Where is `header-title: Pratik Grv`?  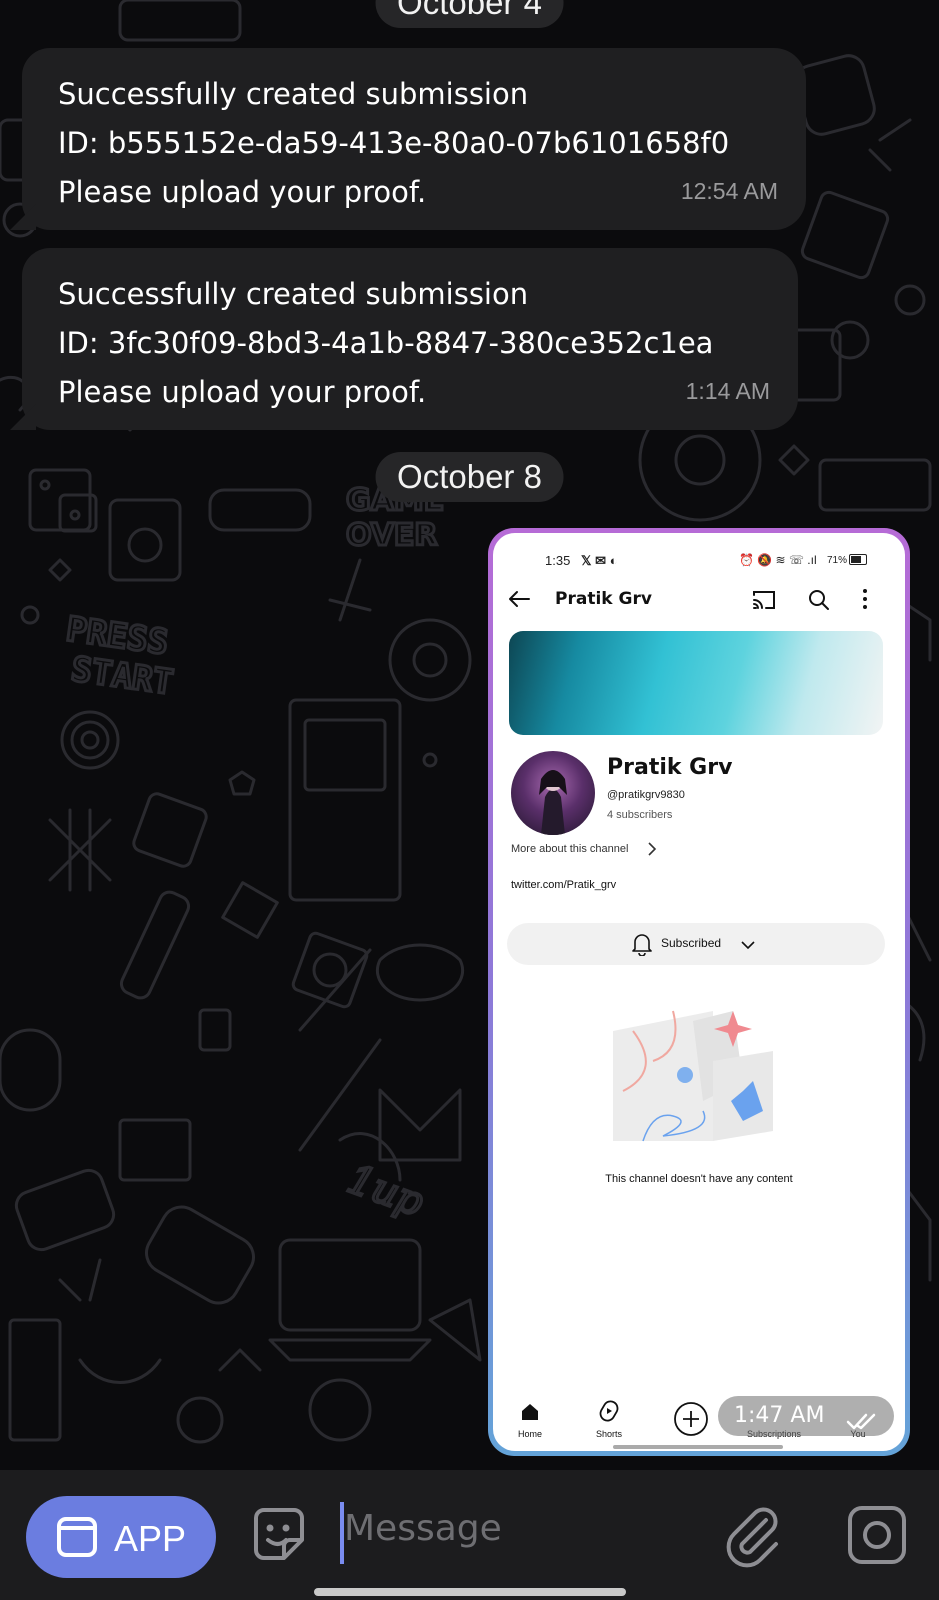 header-title: Pratik Grv is located at coordinates (603, 599).